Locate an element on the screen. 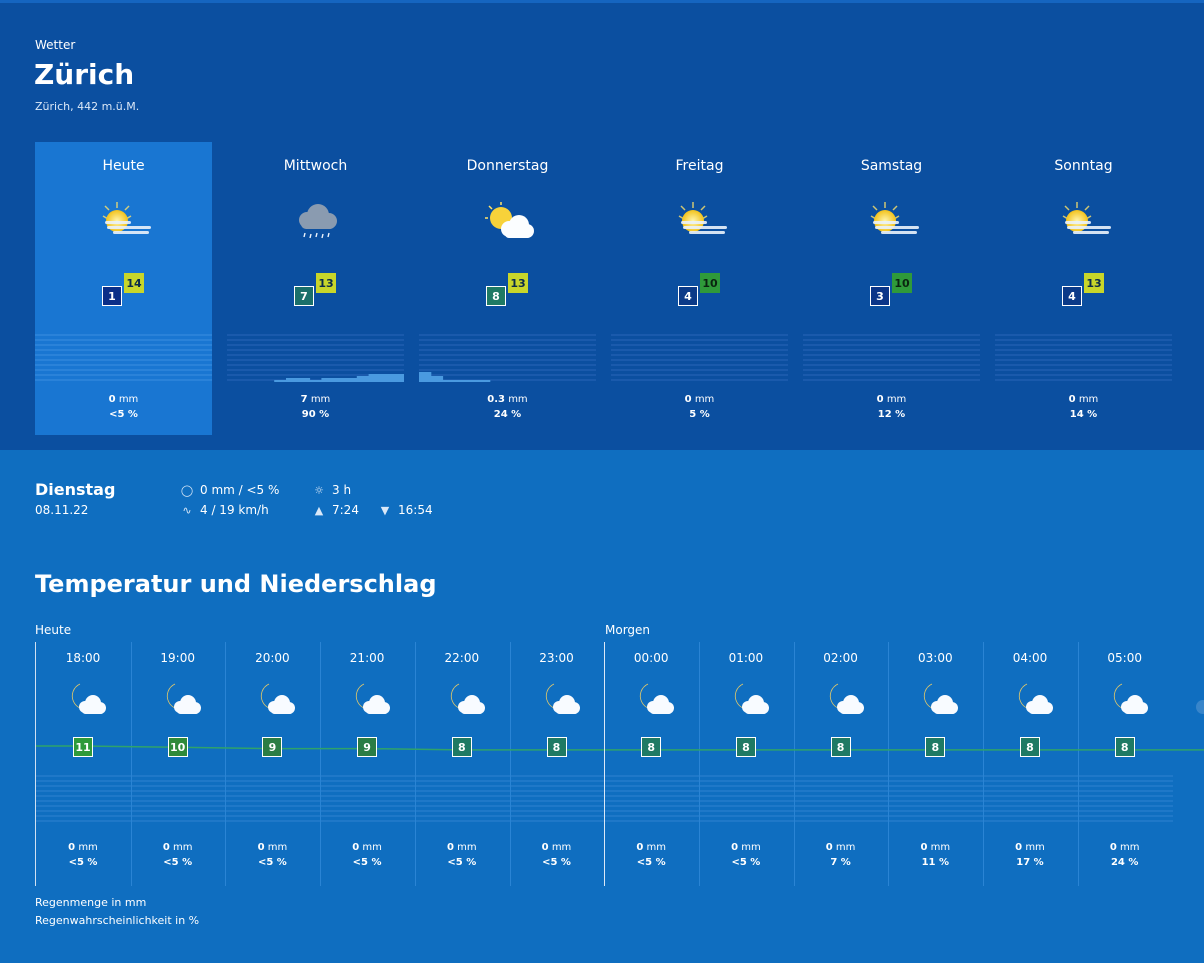  hour-time: 05:00 is located at coordinates (1124, 658).